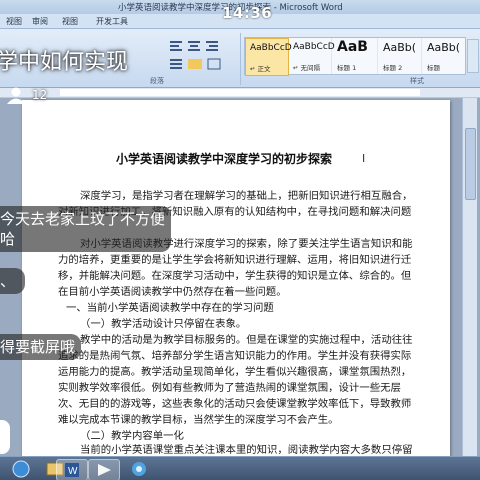 The image size is (480, 480). What do you see at coordinates (83, 219) in the screenshot?
I see `comment-text: 今天去老家上玟了不方便` at bounding box center [83, 219].